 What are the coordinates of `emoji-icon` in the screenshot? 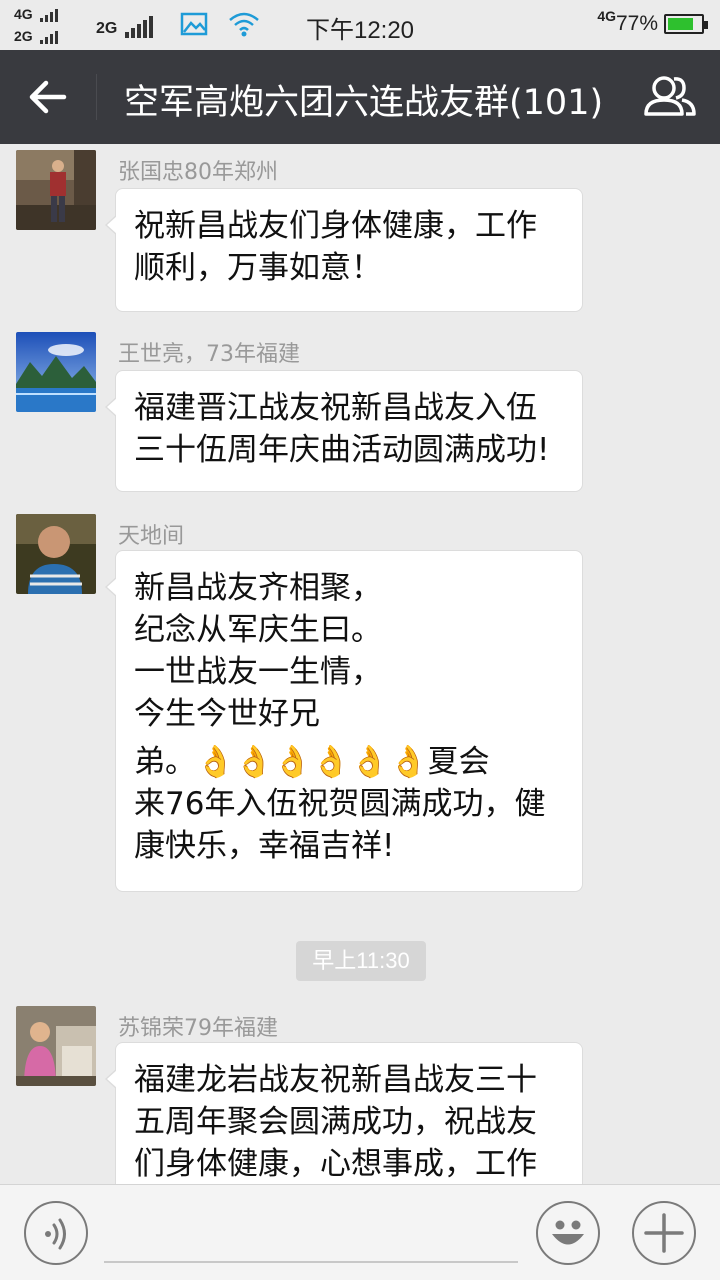 It's located at (568, 1232).